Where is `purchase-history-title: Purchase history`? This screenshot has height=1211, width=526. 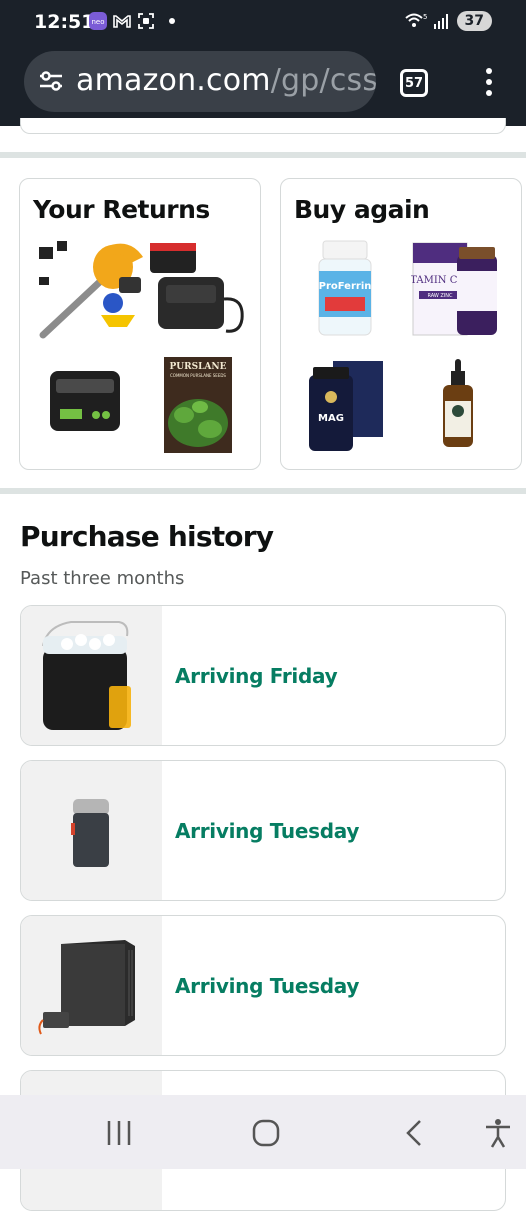
purchase-history-title: Purchase history is located at coordinates (147, 536).